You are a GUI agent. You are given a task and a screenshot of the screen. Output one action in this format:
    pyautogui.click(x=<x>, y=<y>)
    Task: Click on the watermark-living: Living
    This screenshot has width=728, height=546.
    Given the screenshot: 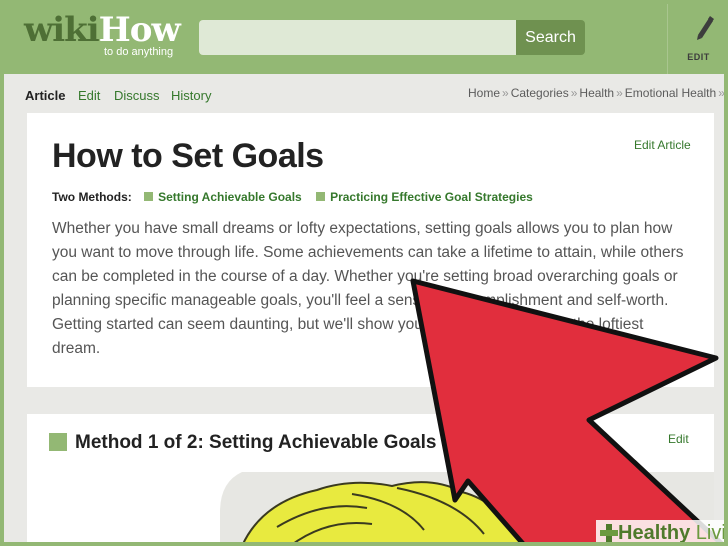 What is the action you would take?
    pyautogui.click(x=711, y=533)
    